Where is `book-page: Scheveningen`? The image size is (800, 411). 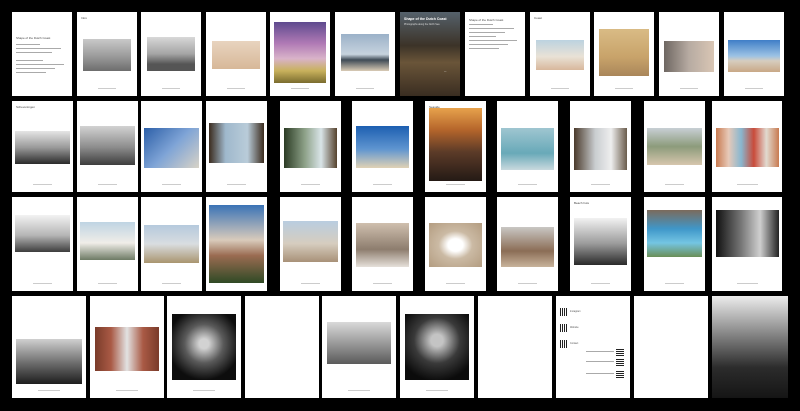
book-page: Scheveningen is located at coordinates (42, 146).